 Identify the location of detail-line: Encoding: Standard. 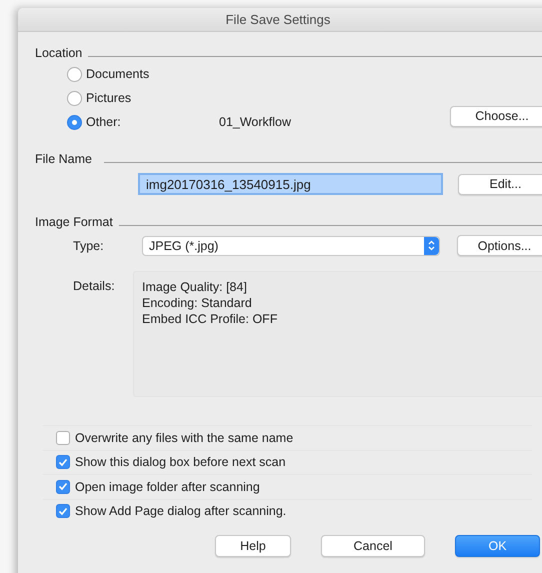
(197, 303).